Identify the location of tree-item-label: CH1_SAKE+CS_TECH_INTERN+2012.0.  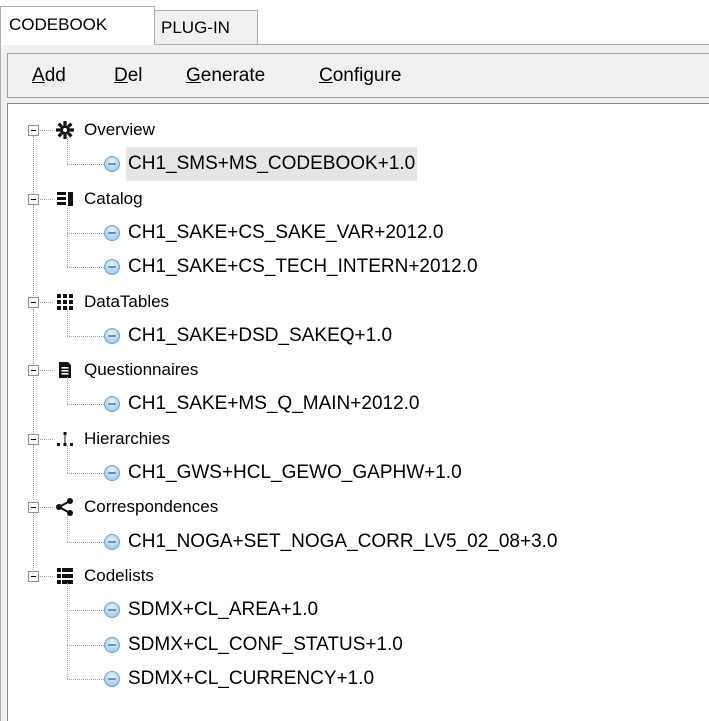
(303, 267).